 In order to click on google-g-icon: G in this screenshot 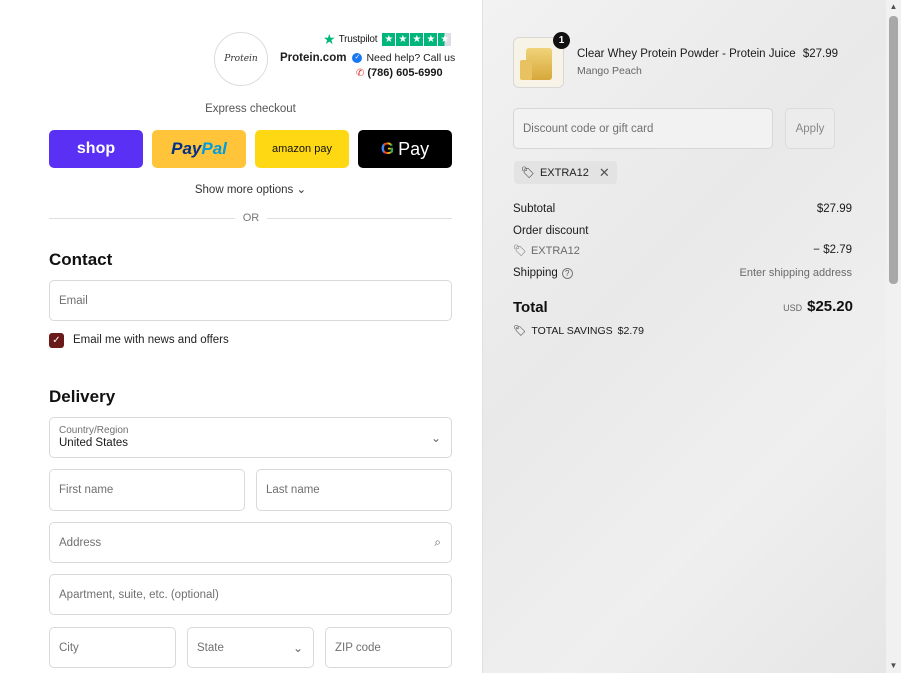, I will do `click(387, 148)`.